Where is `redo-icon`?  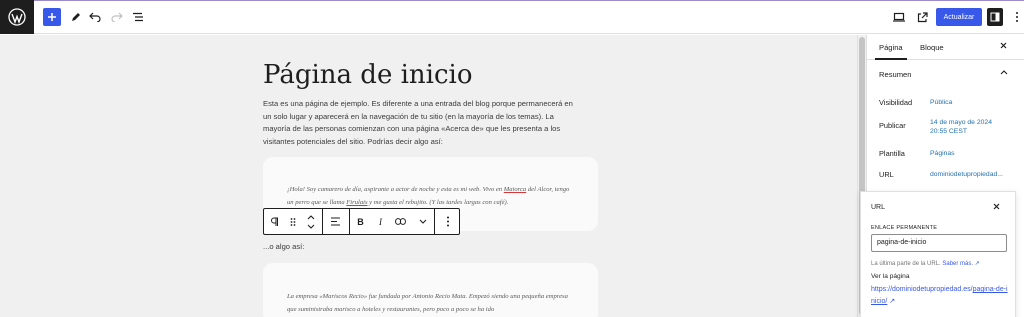
redo-icon is located at coordinates (117, 17).